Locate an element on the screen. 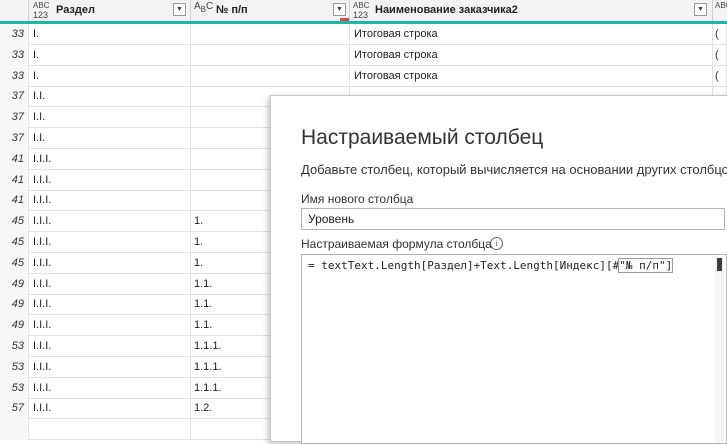  razdel-cell is located at coordinates (110, 430).